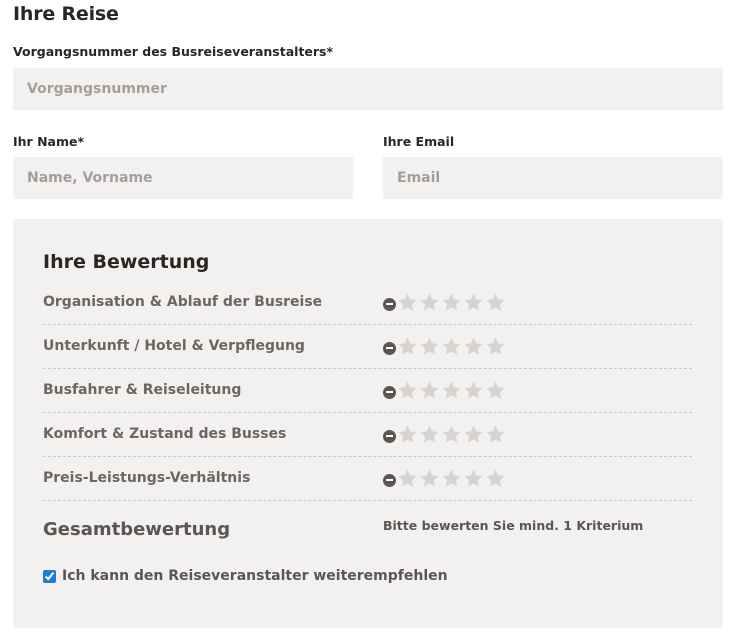  What do you see at coordinates (165, 434) in the screenshot?
I see `criterion-label: Komfort & Zustand des Busses` at bounding box center [165, 434].